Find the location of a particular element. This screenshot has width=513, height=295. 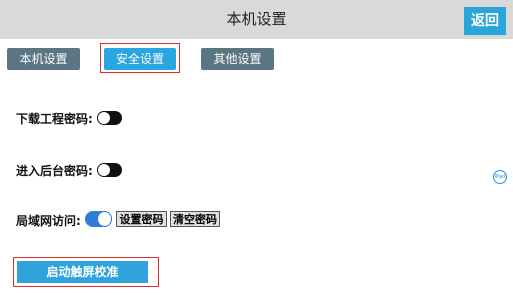

backend-password-label: 进入后台密码: is located at coordinates (54, 171).